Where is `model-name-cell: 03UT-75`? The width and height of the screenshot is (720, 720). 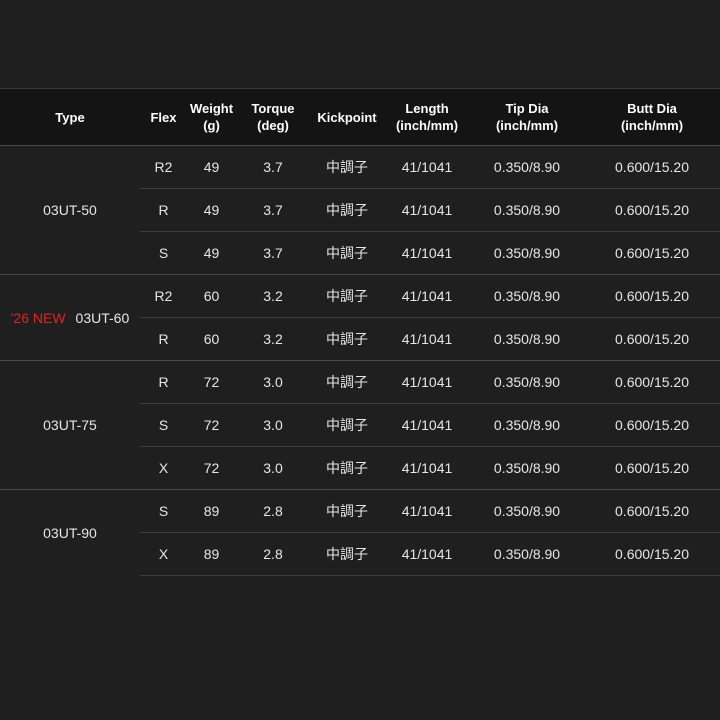
model-name-cell: 03UT-75 is located at coordinates (70, 425).